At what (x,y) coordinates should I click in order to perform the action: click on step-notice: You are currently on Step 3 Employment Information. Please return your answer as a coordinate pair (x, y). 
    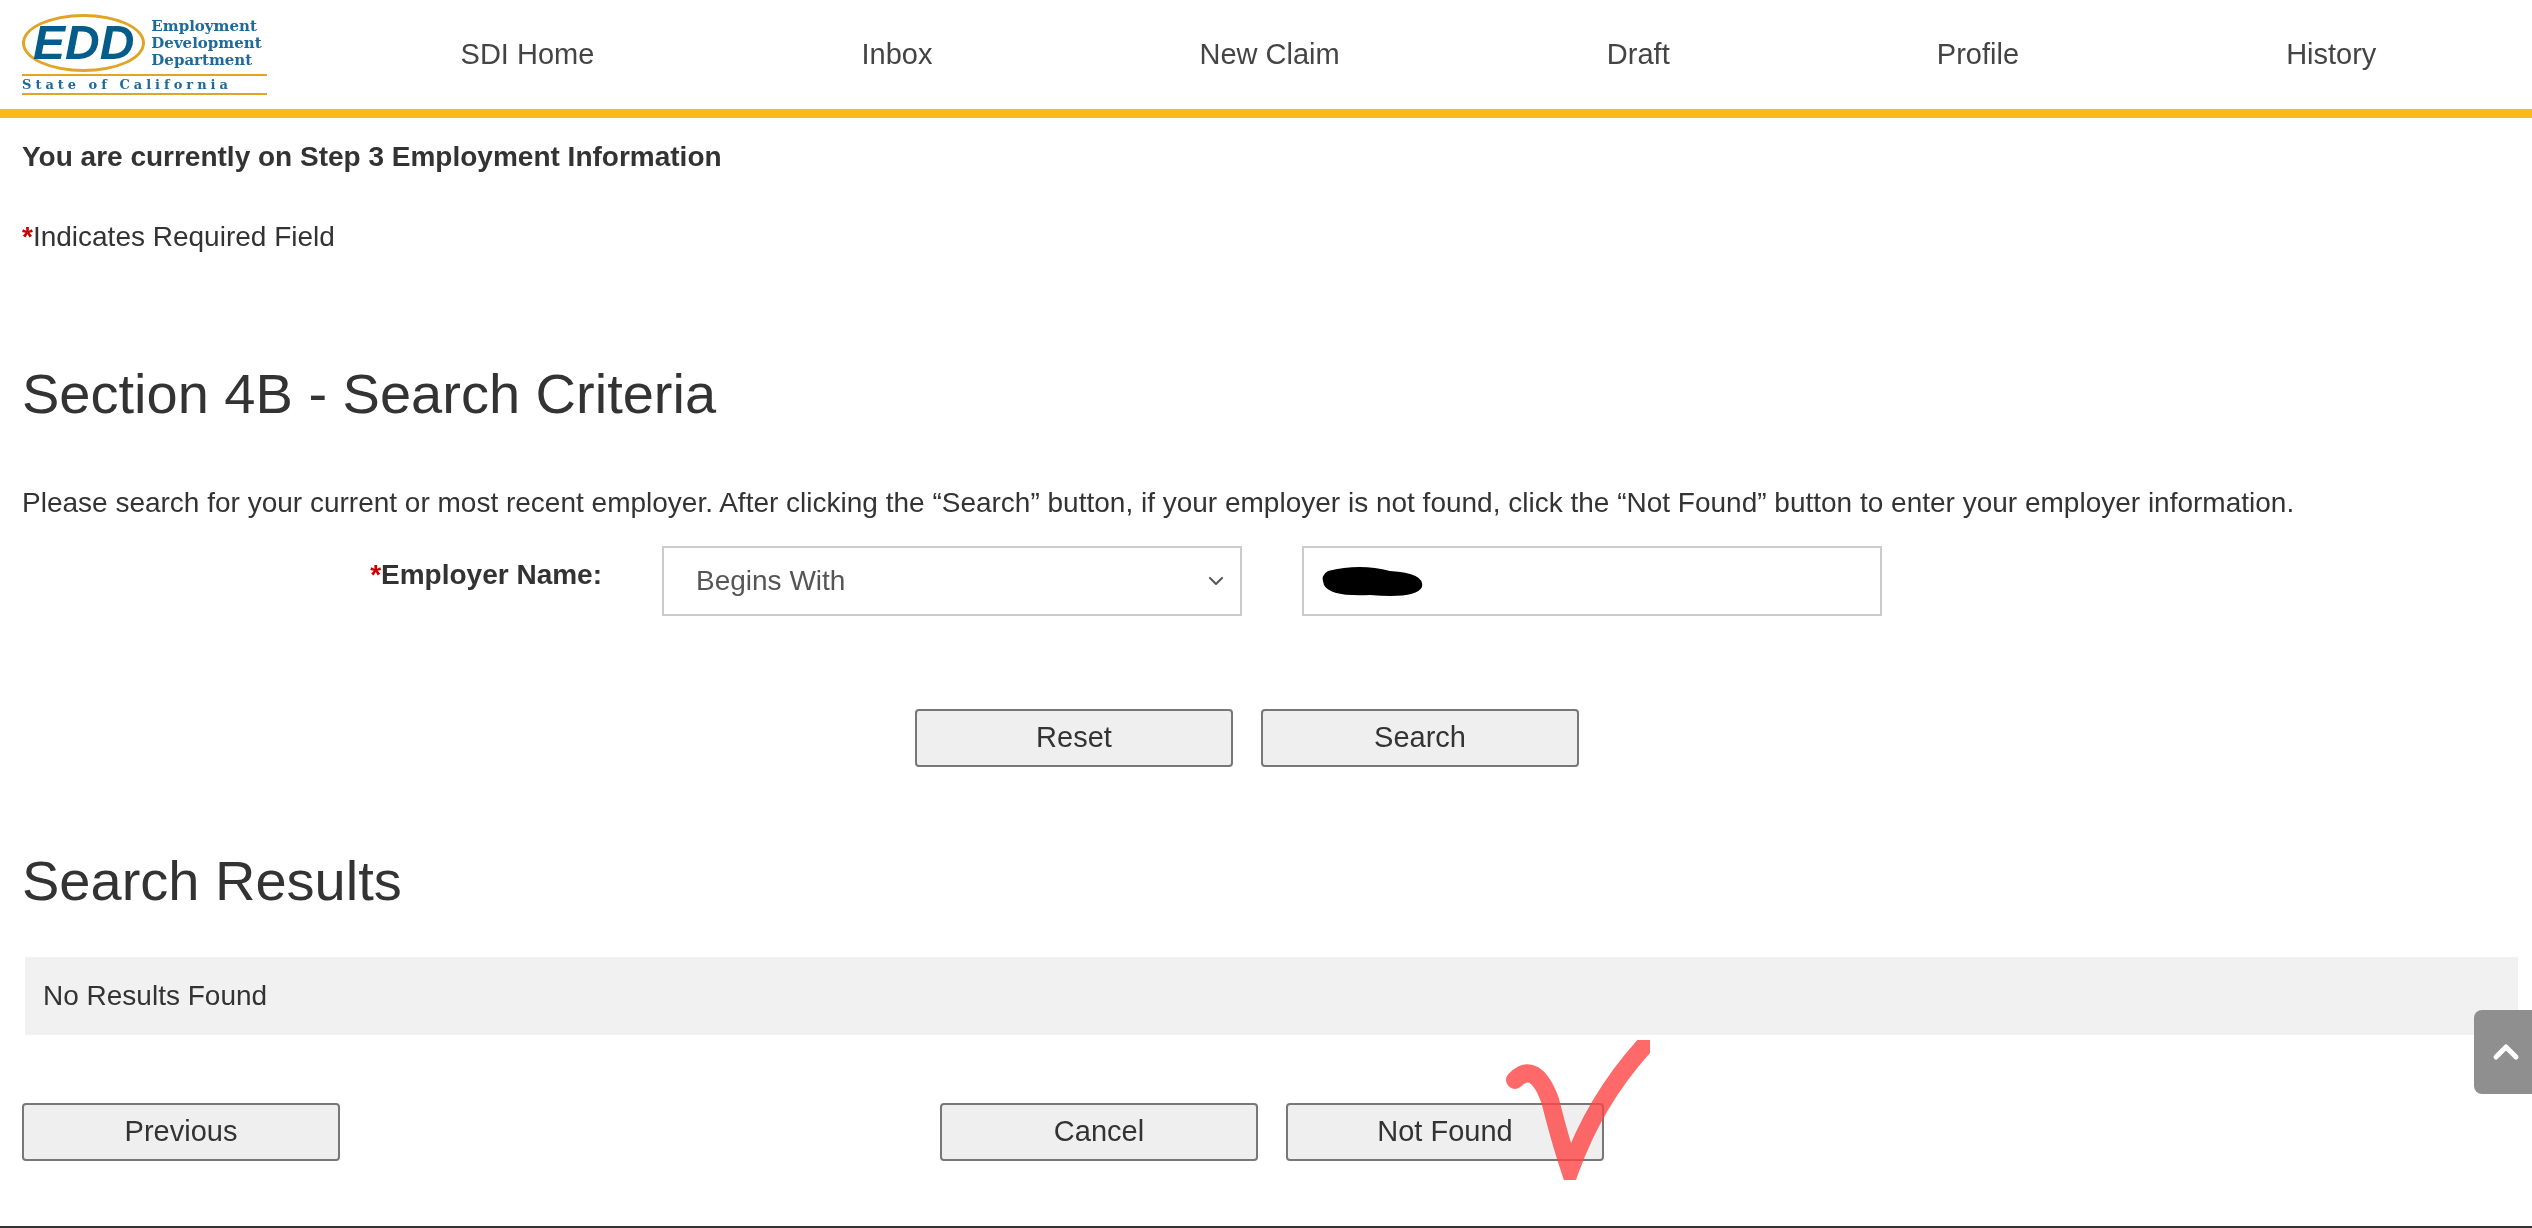
    Looking at the image, I should click on (372, 157).